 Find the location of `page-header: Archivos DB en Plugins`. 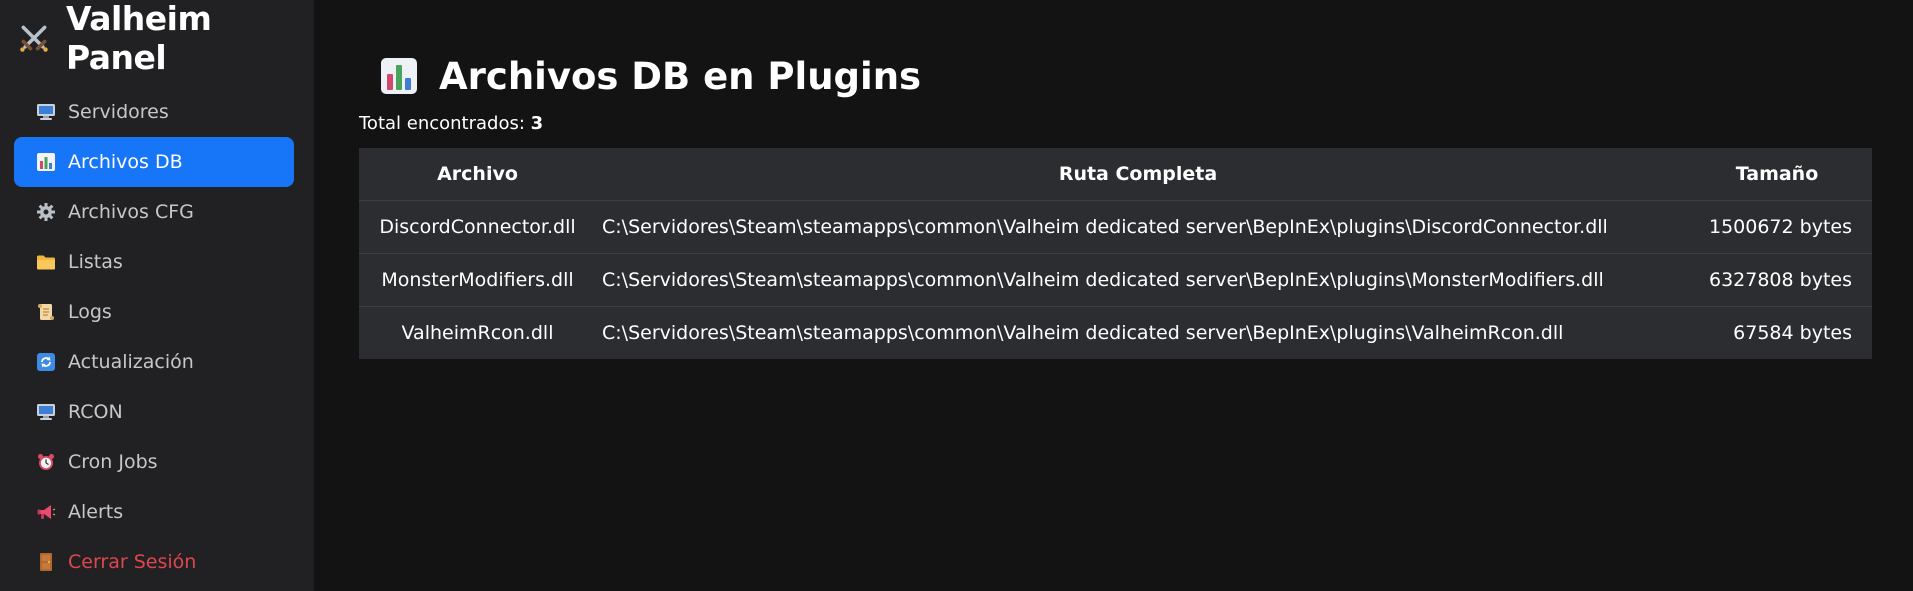

page-header: Archivos DB en Plugins is located at coordinates (1115, 76).